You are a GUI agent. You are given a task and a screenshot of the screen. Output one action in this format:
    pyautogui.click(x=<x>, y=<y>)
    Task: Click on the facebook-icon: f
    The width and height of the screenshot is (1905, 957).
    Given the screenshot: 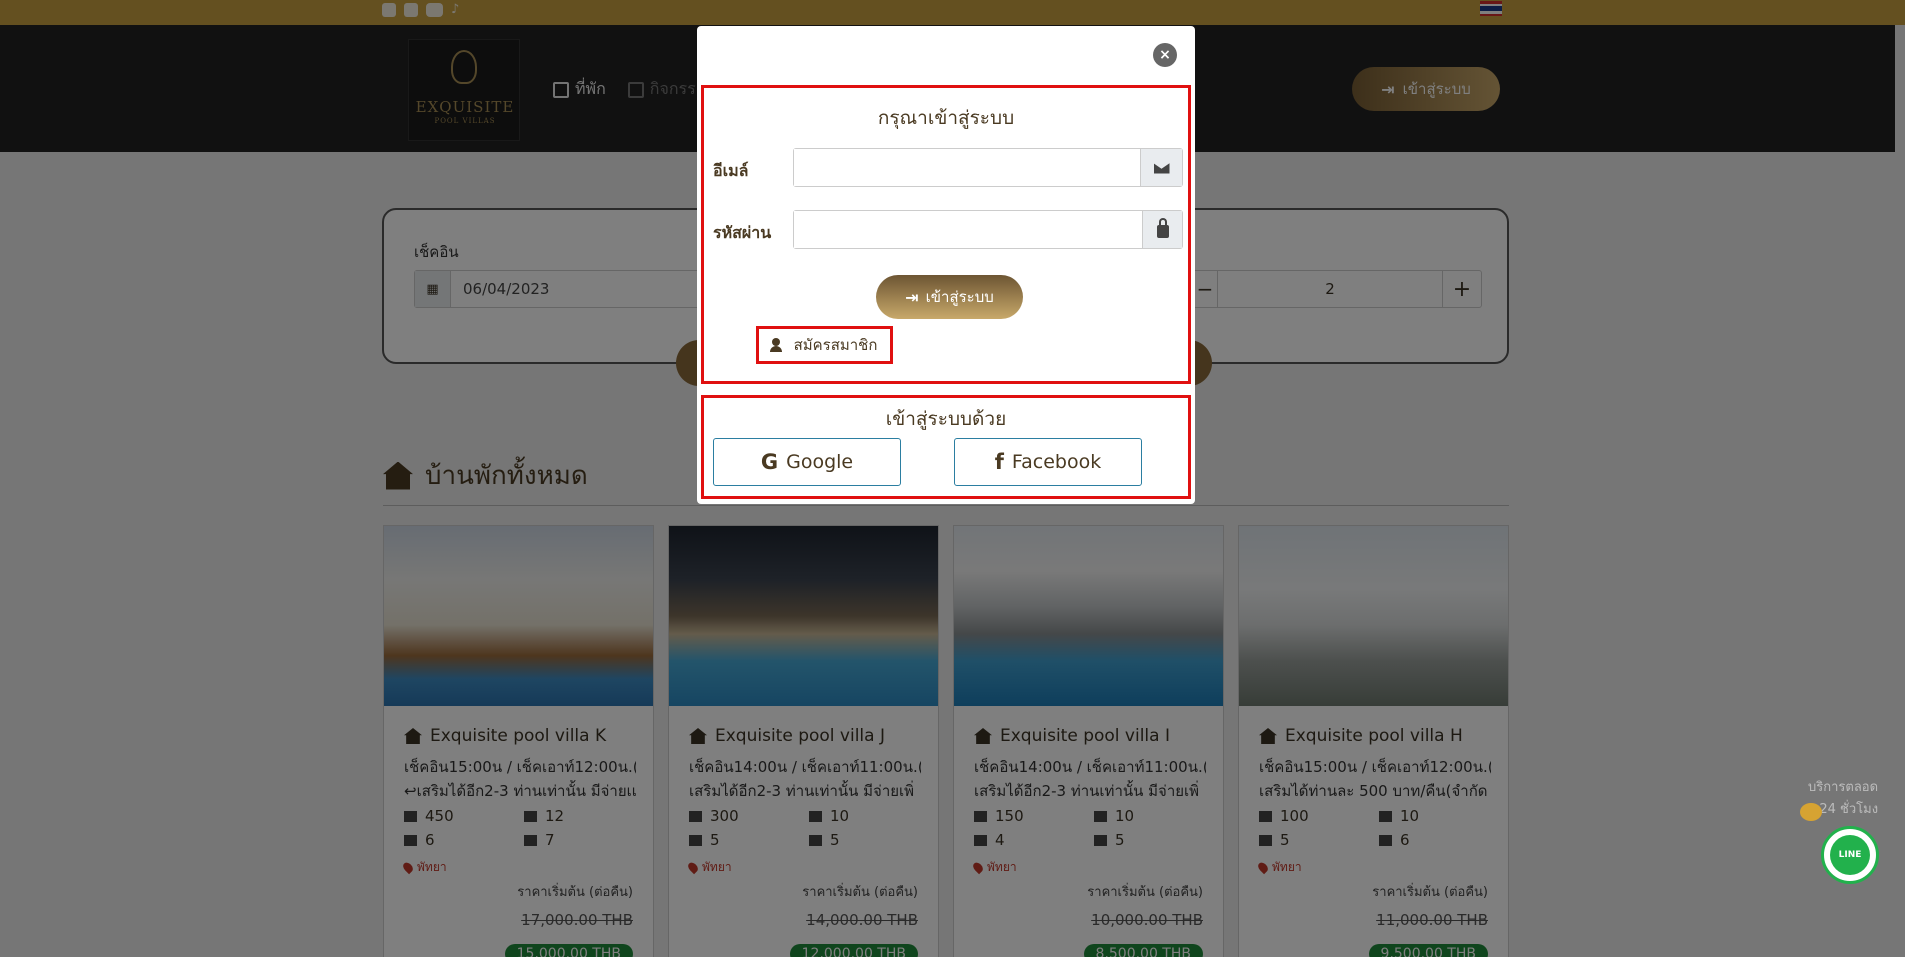 What is the action you would take?
    pyautogui.click(x=999, y=462)
    